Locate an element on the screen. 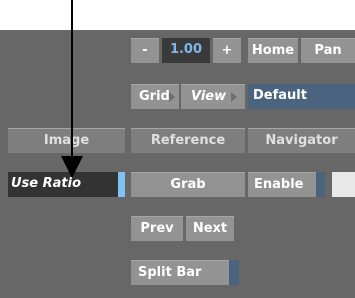 The height and width of the screenshot is (298, 355). callout-arrow-icon is located at coordinates (72, 89).